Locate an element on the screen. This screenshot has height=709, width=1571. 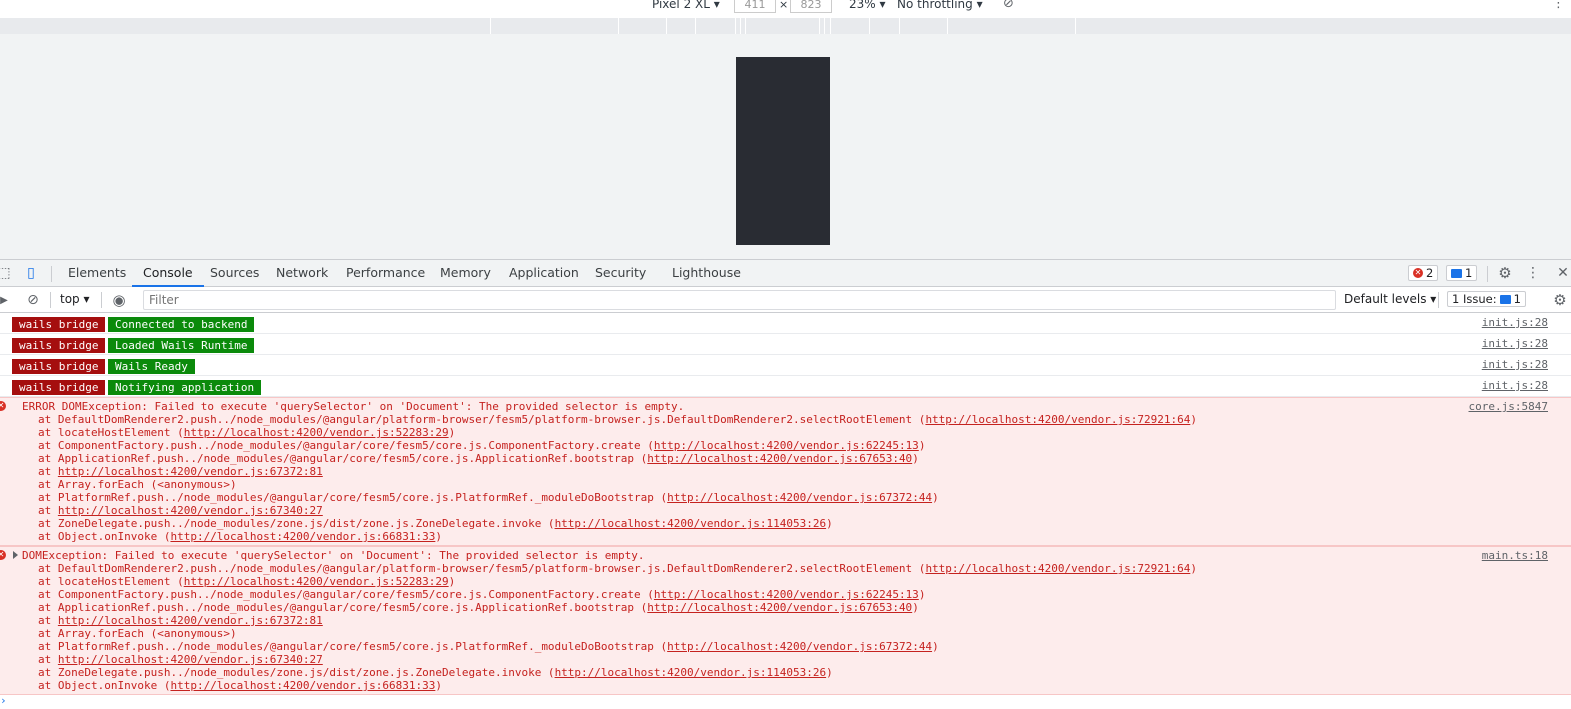
stack-frame-function: at Array.forEach (<anonymous>) is located at coordinates (137, 484).